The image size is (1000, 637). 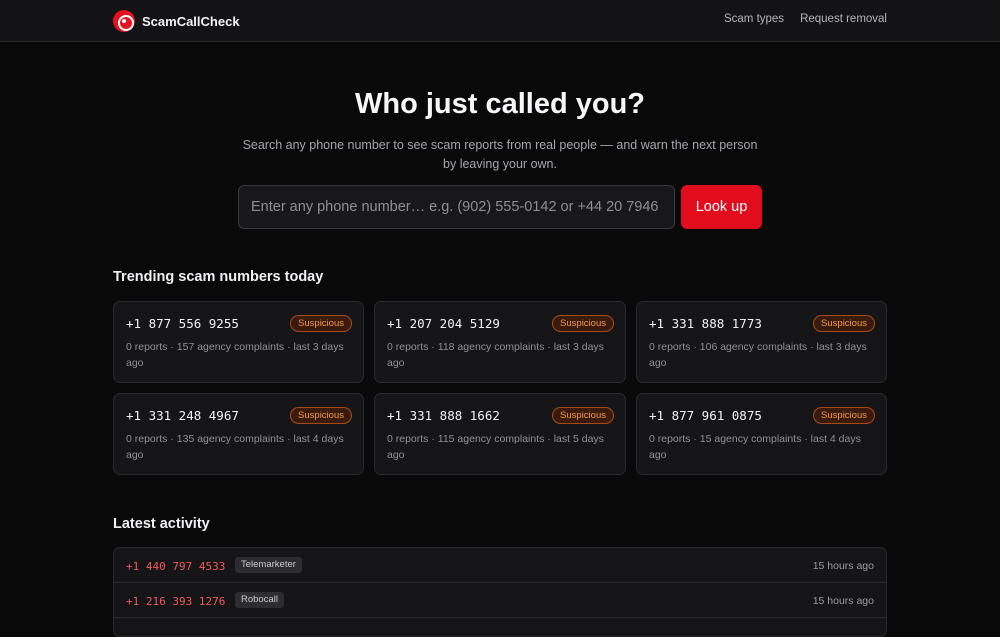 I want to click on card-phone-number: +1 877 961 0875, so click(x=705, y=415).